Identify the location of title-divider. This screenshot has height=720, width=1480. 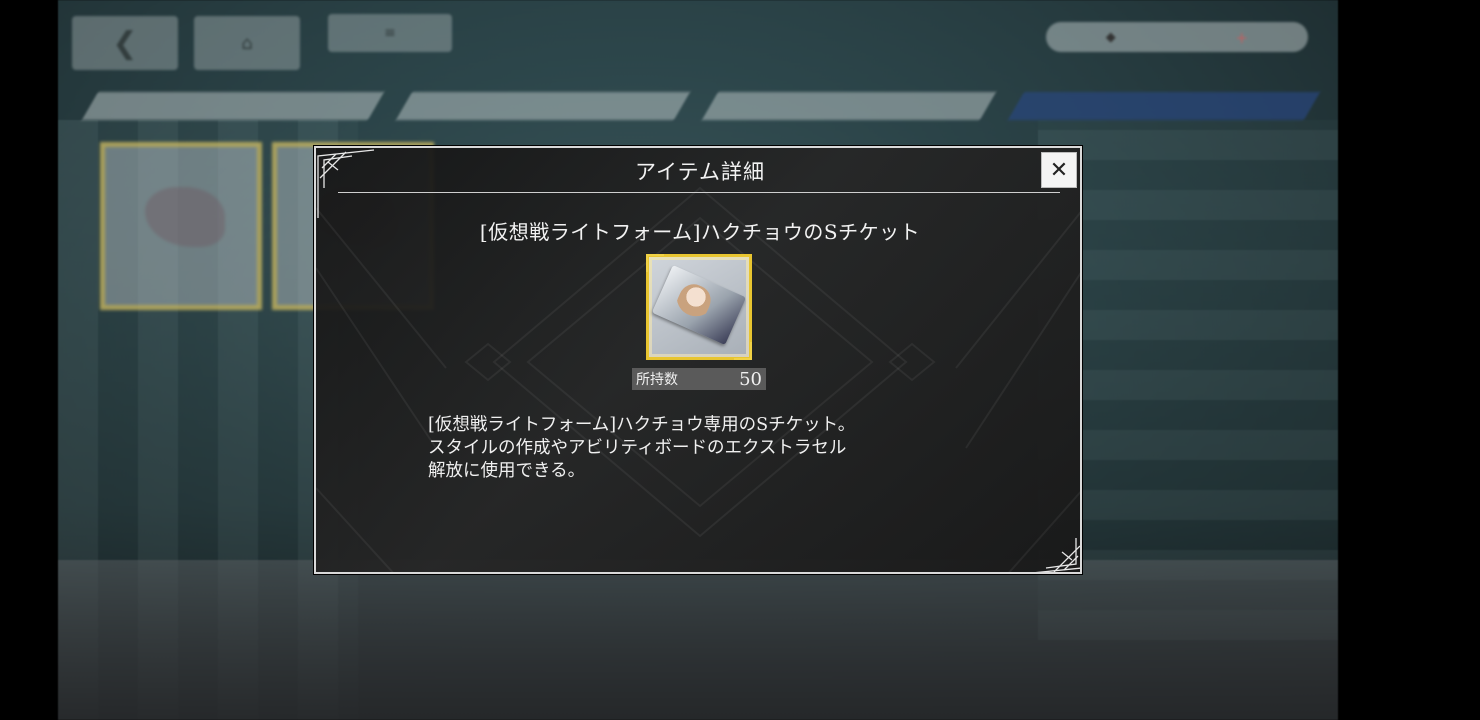
(699, 192).